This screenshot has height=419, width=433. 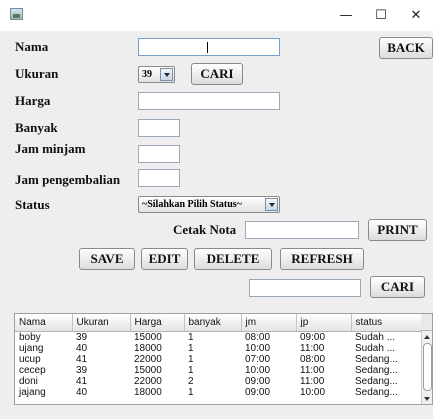 What do you see at coordinates (427, 337) in the screenshot?
I see `scroll-up-icon` at bounding box center [427, 337].